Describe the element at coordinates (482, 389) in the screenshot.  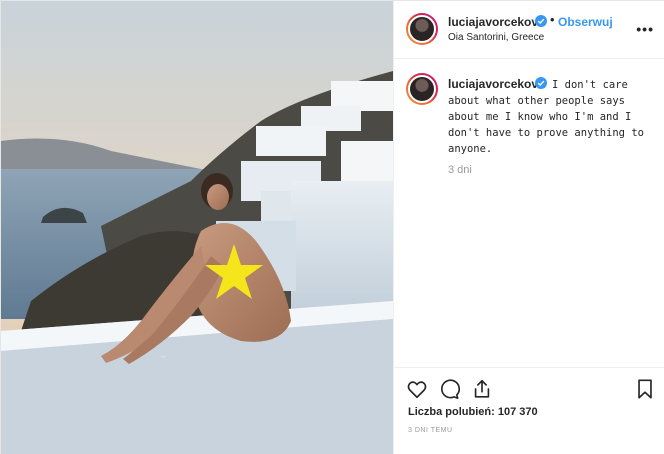
I see `share-icon` at that location.